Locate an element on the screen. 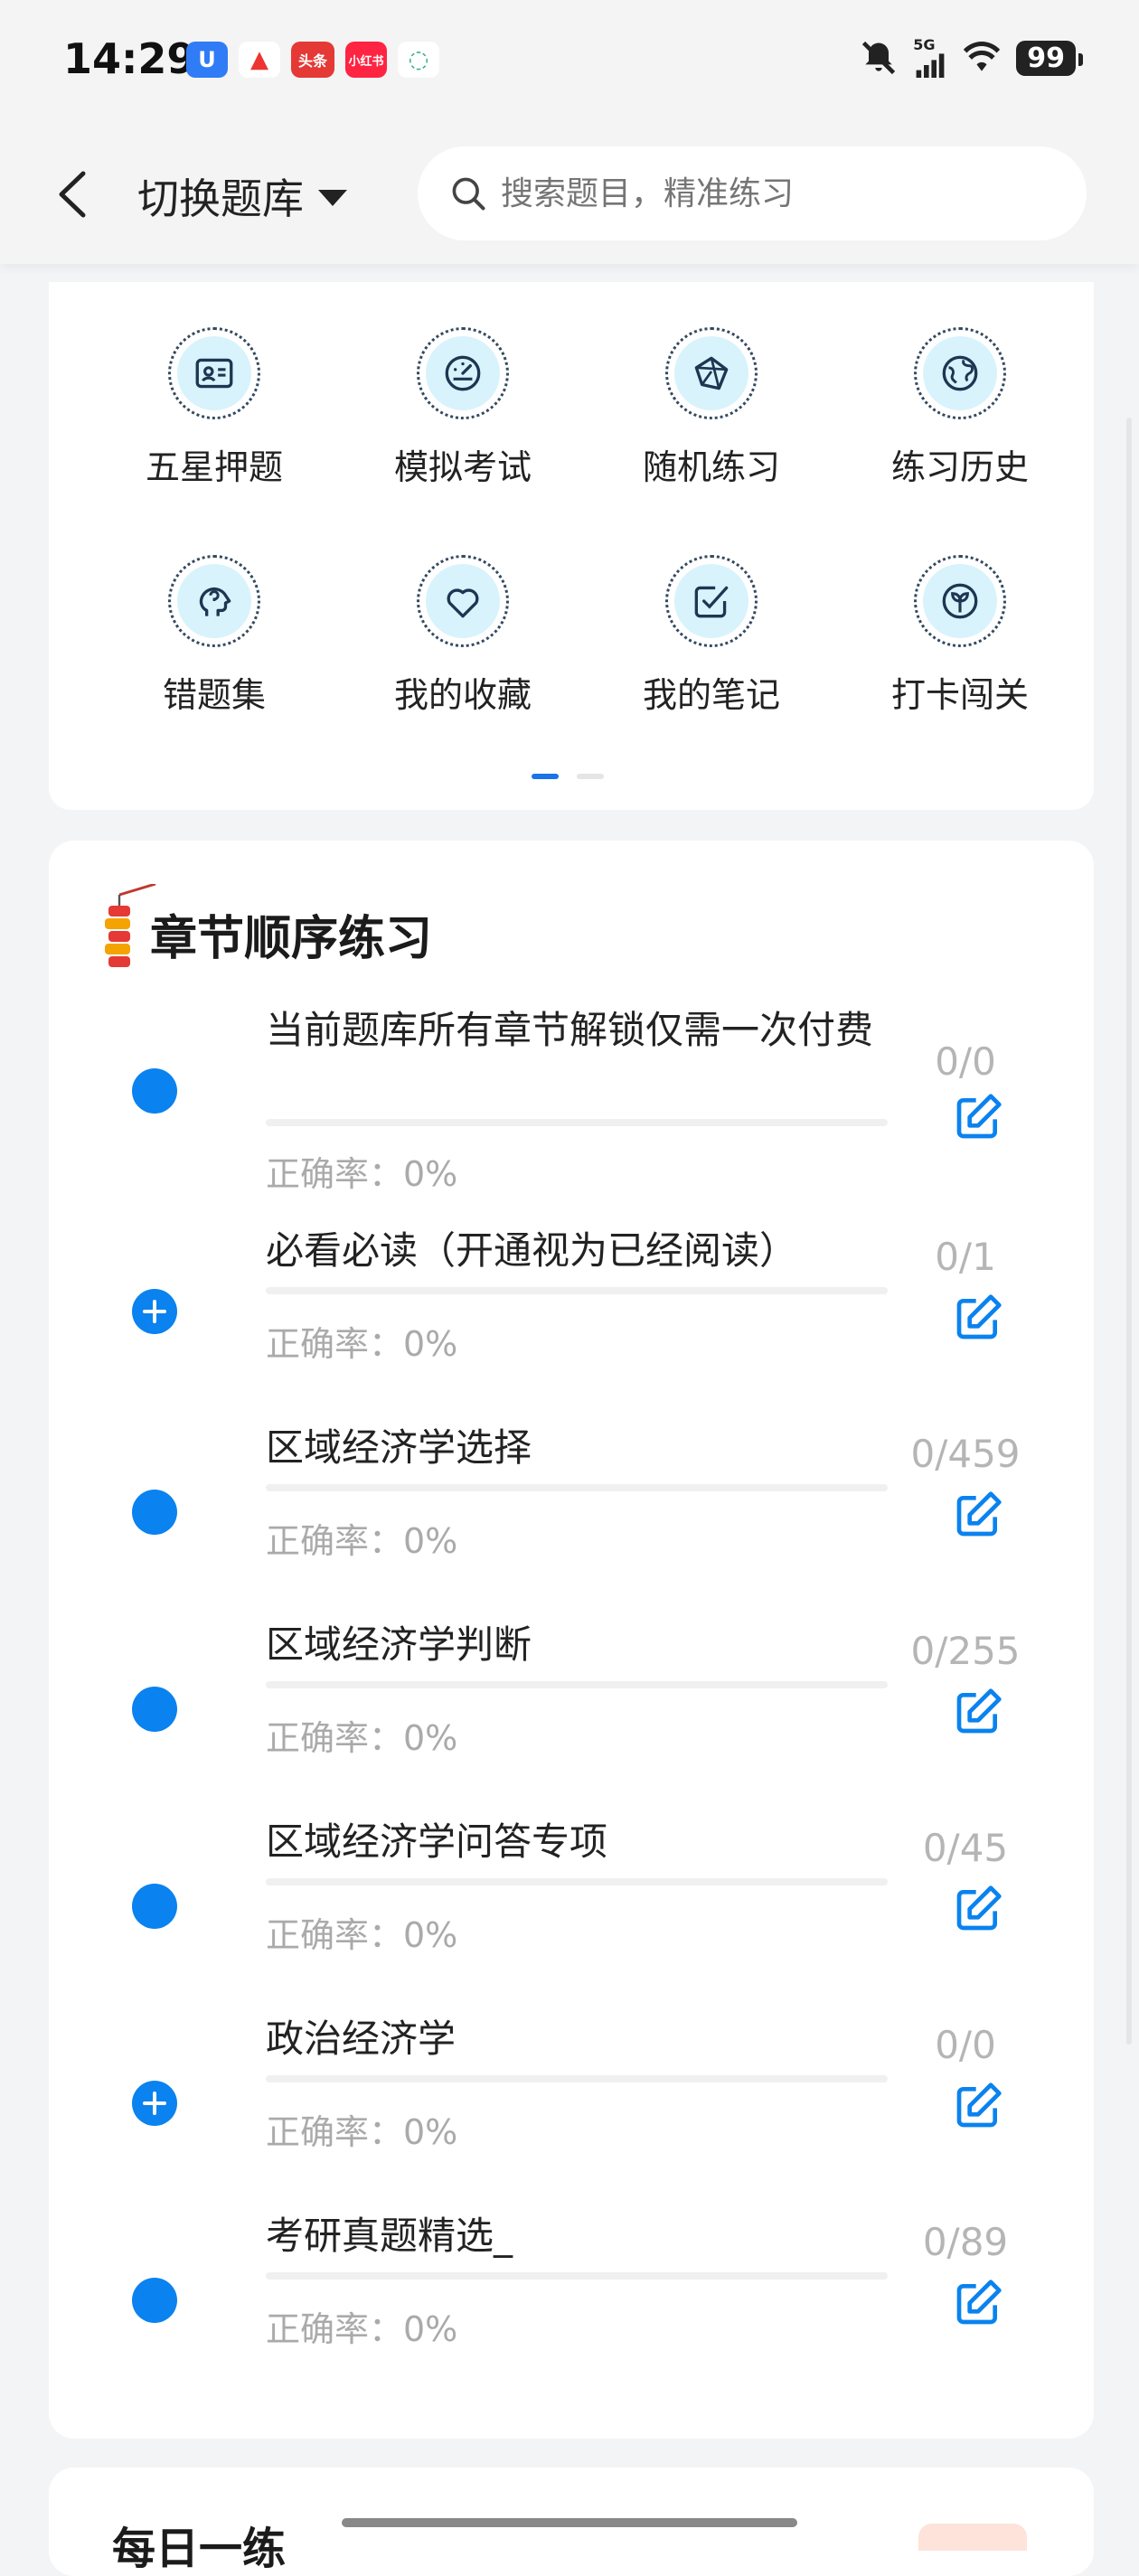  signal-icon: 5G is located at coordinates (930, 58).